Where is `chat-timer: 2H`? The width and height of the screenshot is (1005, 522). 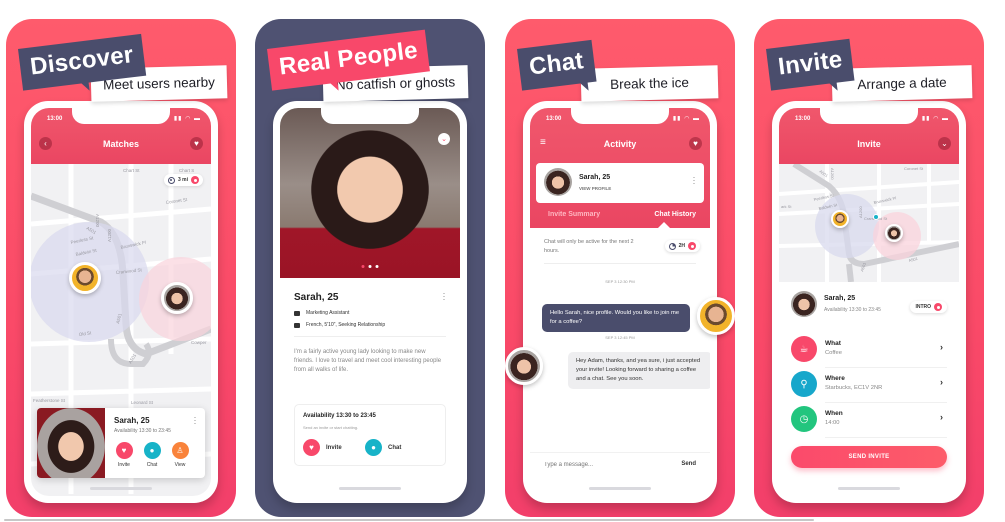
chat-timer: 2H is located at coordinates (682, 246).